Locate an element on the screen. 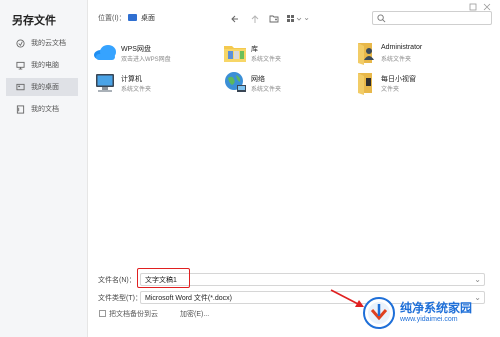 Image resolution: width=500 pixels, height=337 pixels. filename-input: 文字文稿1 ⌄ is located at coordinates (312, 279).